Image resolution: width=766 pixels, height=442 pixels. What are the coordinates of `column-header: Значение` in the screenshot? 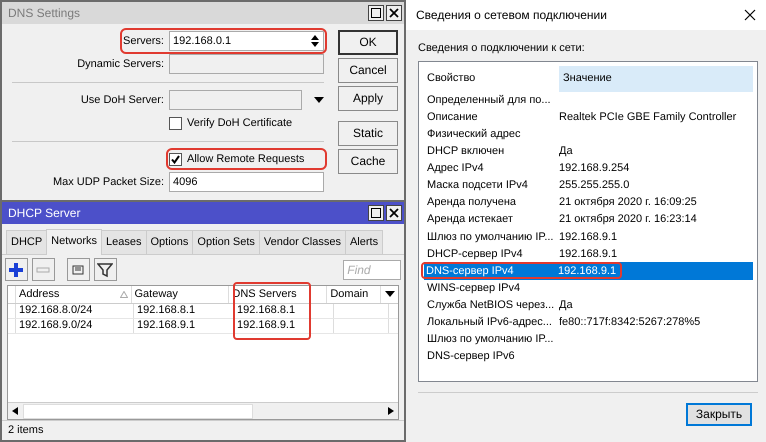 It's located at (656, 79).